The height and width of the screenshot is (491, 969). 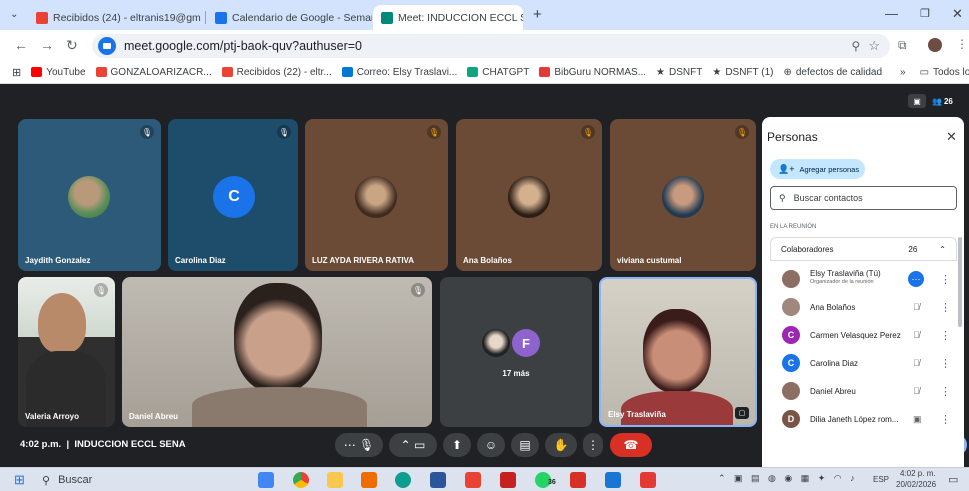 What do you see at coordinates (107, 46) in the screenshot?
I see `site-info-icon` at bounding box center [107, 46].